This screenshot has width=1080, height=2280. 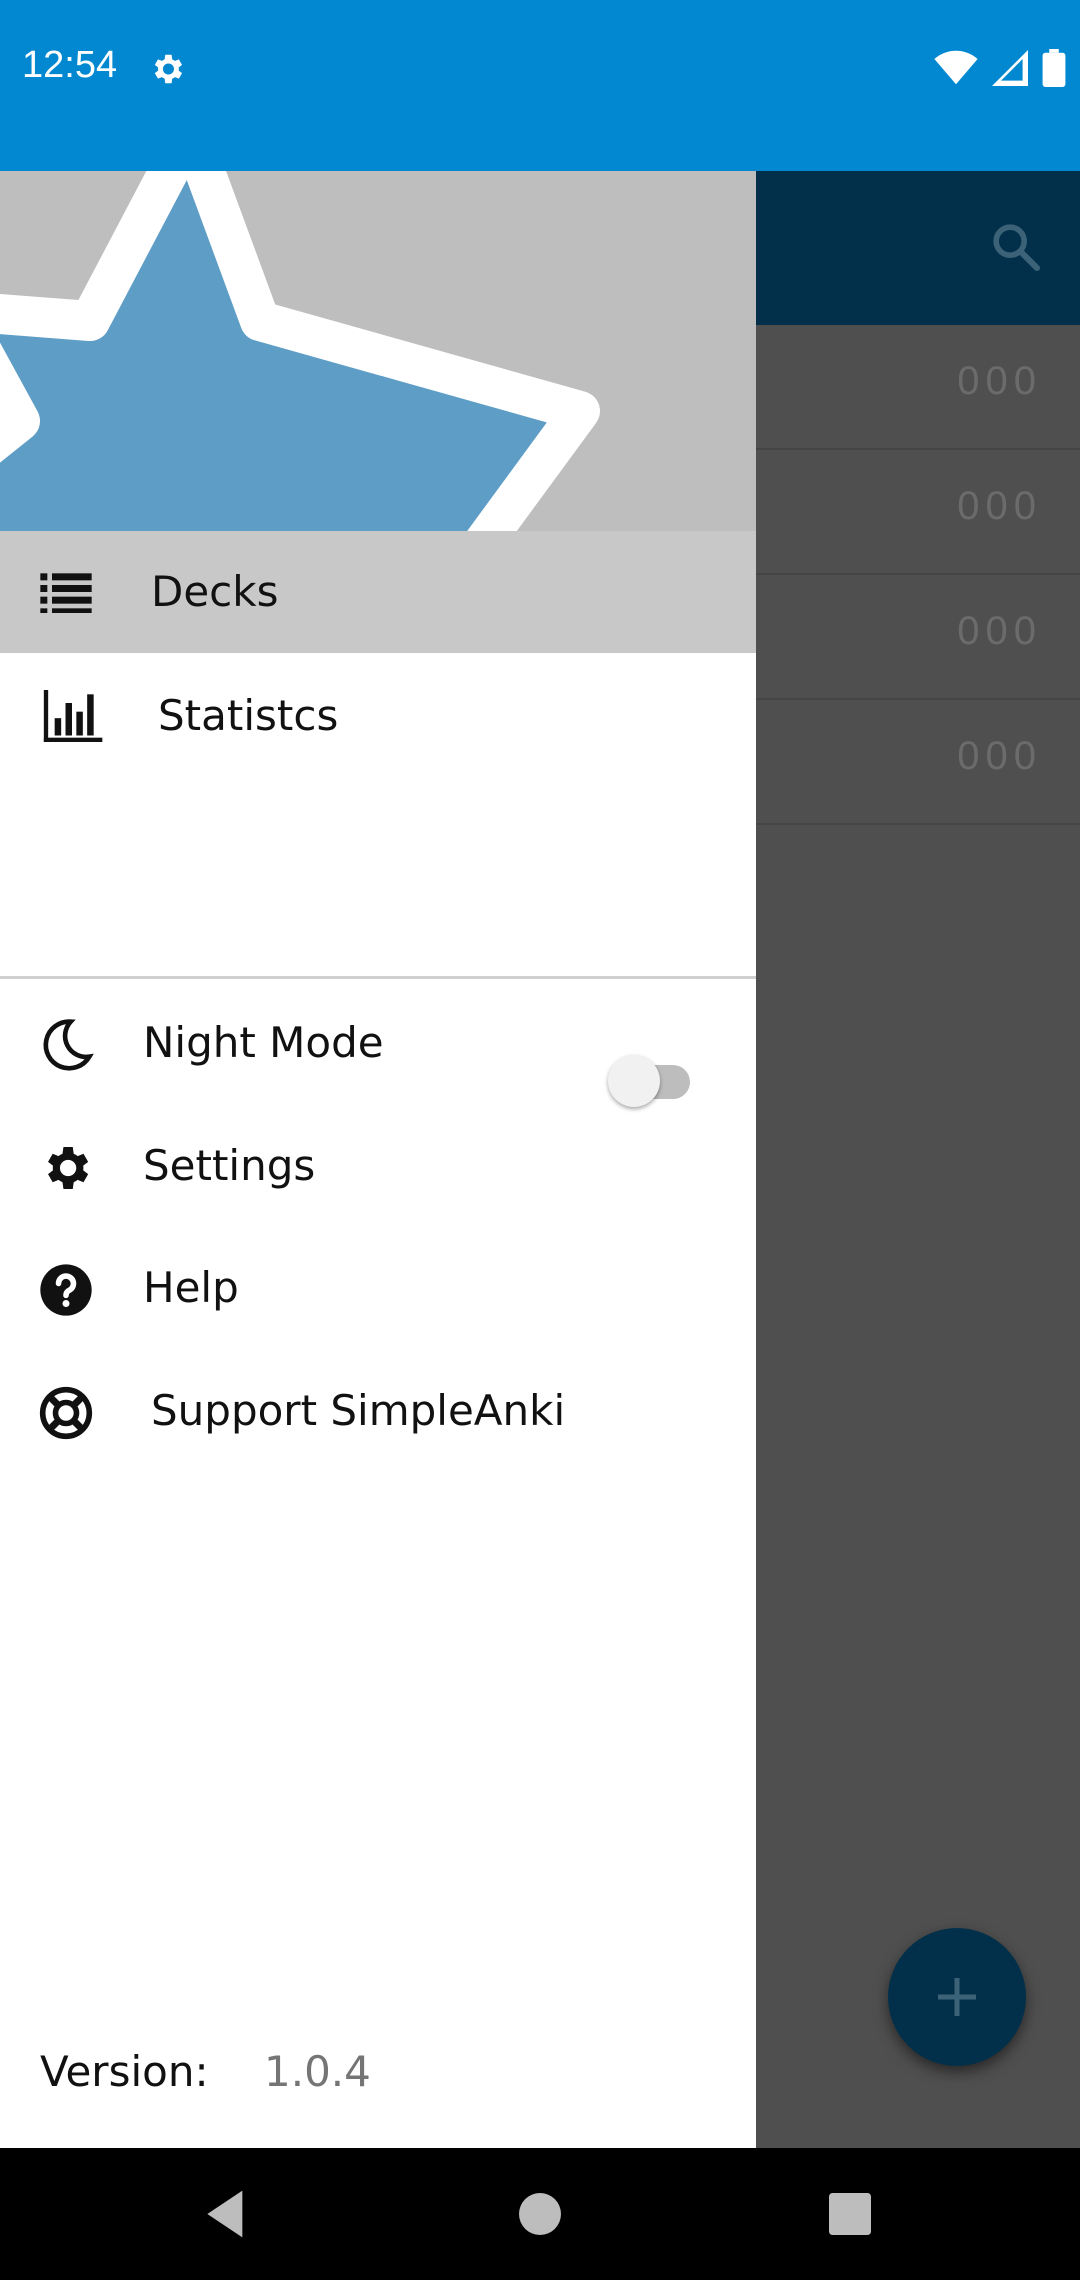 What do you see at coordinates (66, 1413) in the screenshot?
I see `lifebuoy-icon` at bounding box center [66, 1413].